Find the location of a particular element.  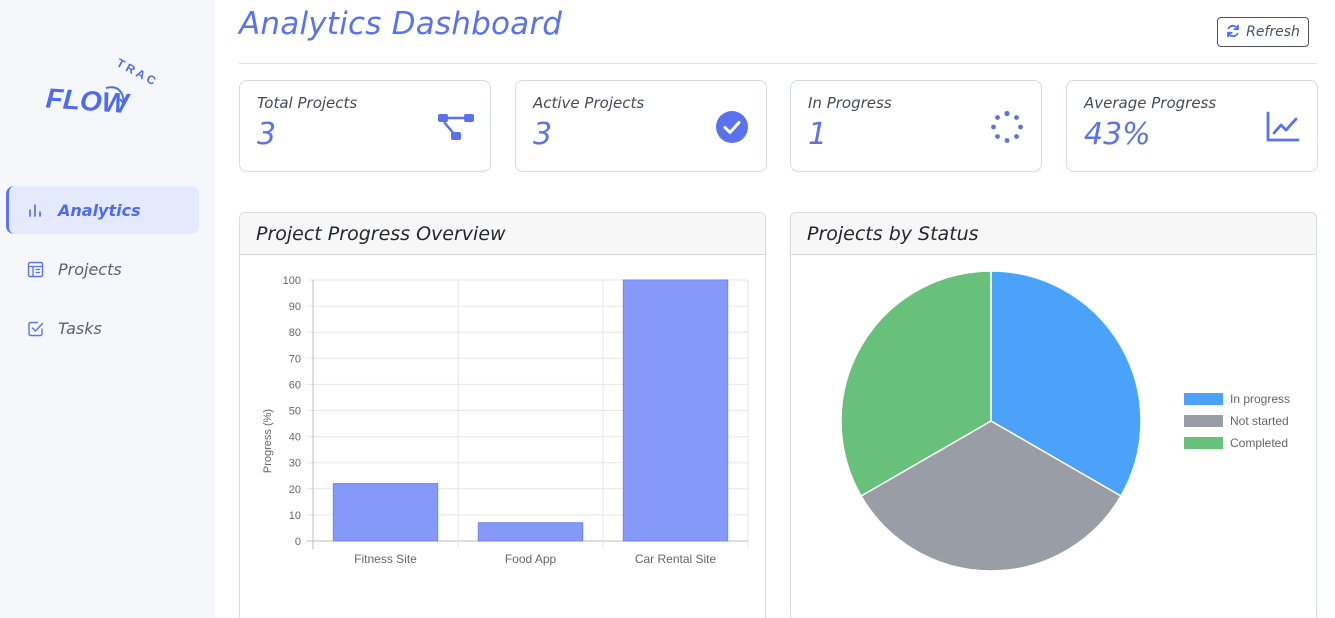

stat-card-total-projects: Total Projects 3 is located at coordinates (365, 126).